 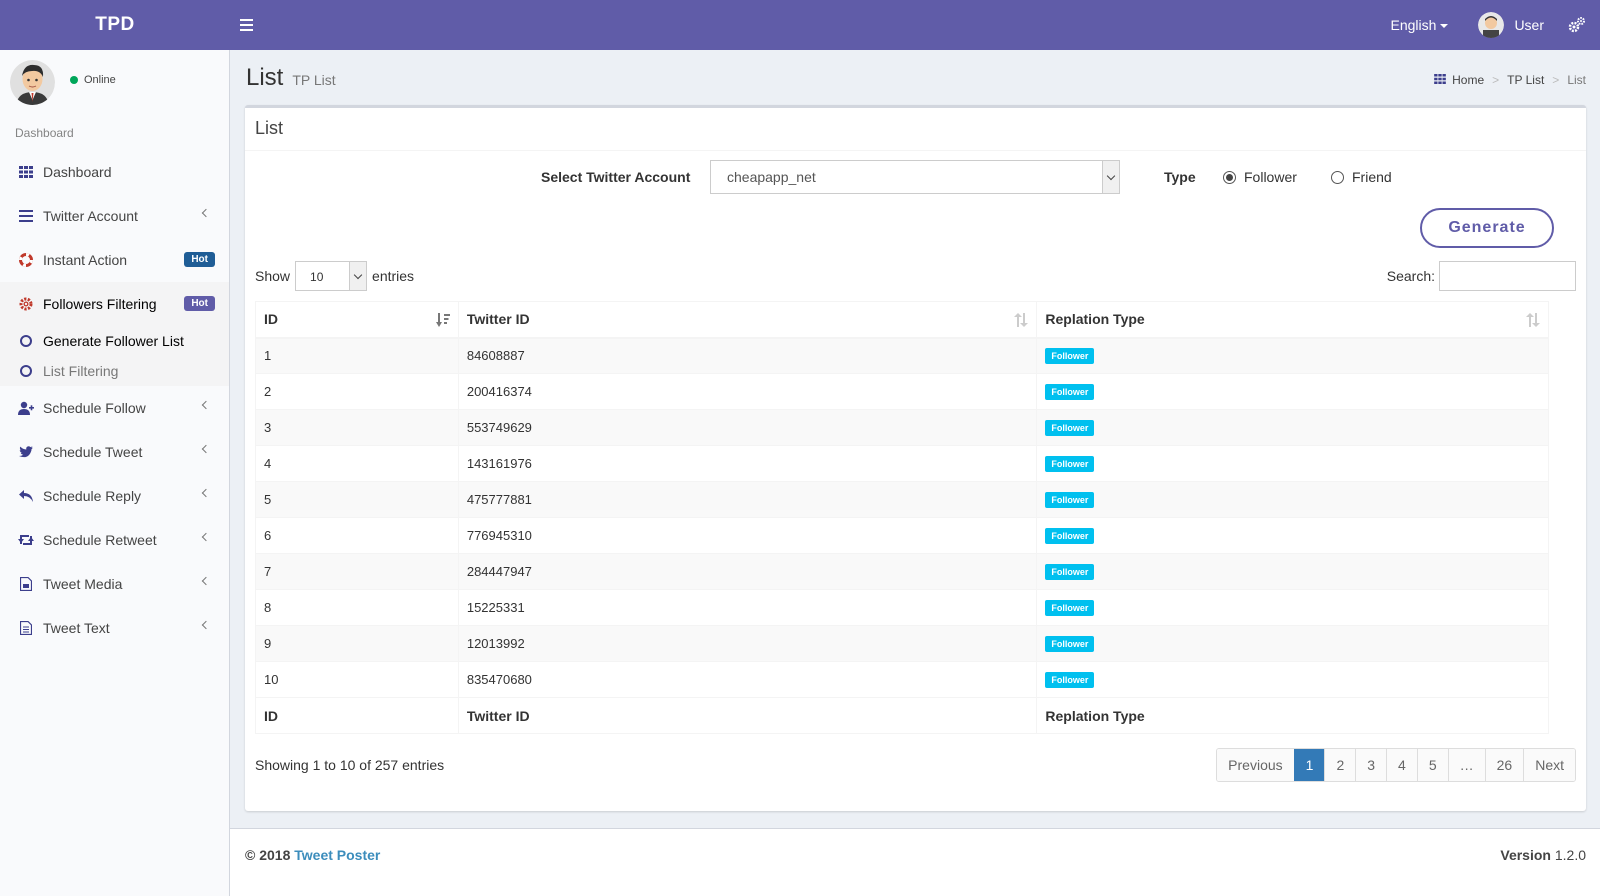 I want to click on pagination-next-button: Next, so click(x=1549, y=765).